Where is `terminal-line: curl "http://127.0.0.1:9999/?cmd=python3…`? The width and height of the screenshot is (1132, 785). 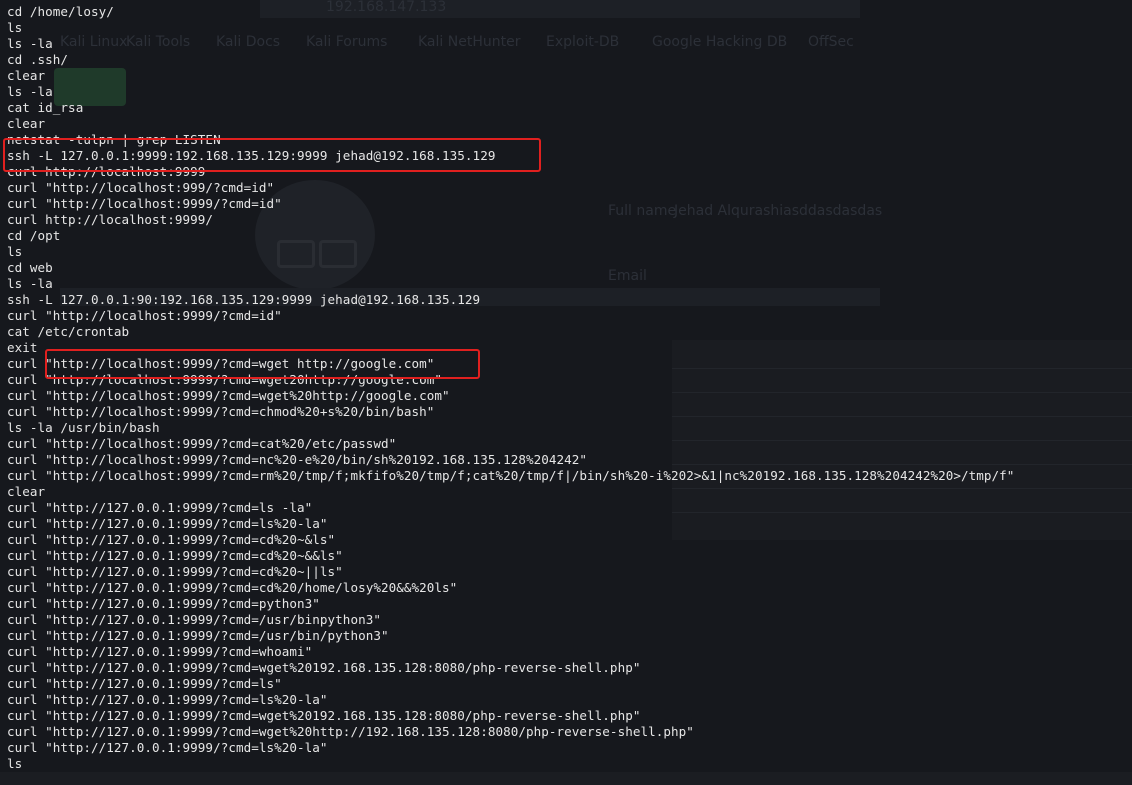
terminal-line: curl "http://127.0.0.1:9999/?cmd=python3… is located at coordinates (163, 603).